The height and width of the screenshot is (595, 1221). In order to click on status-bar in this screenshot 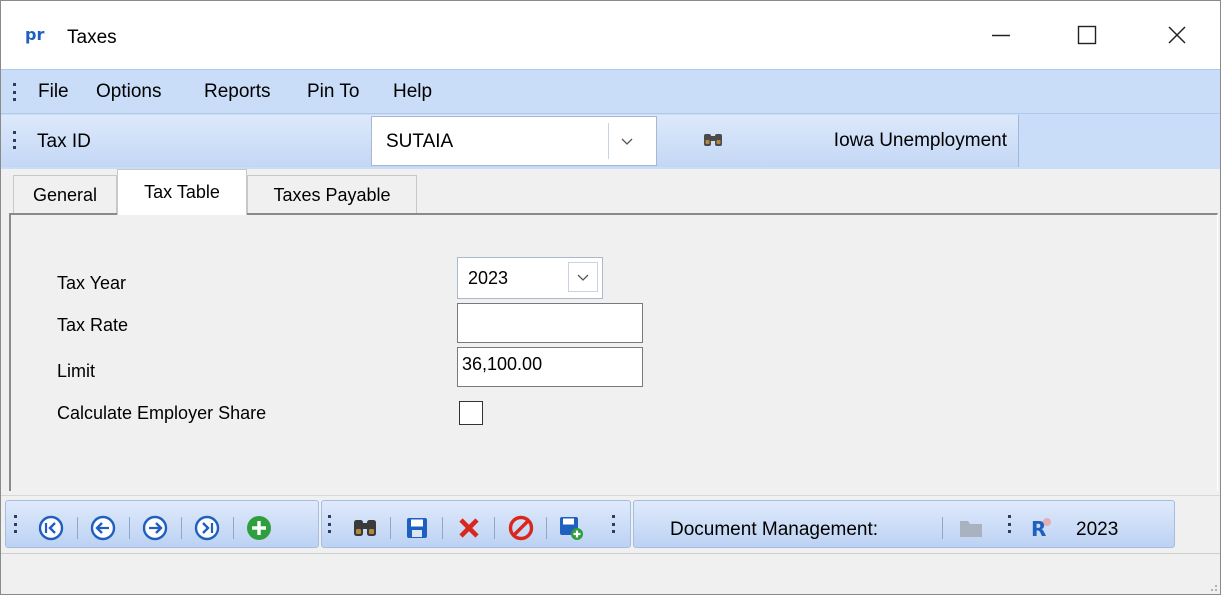, I will do `click(610, 573)`.